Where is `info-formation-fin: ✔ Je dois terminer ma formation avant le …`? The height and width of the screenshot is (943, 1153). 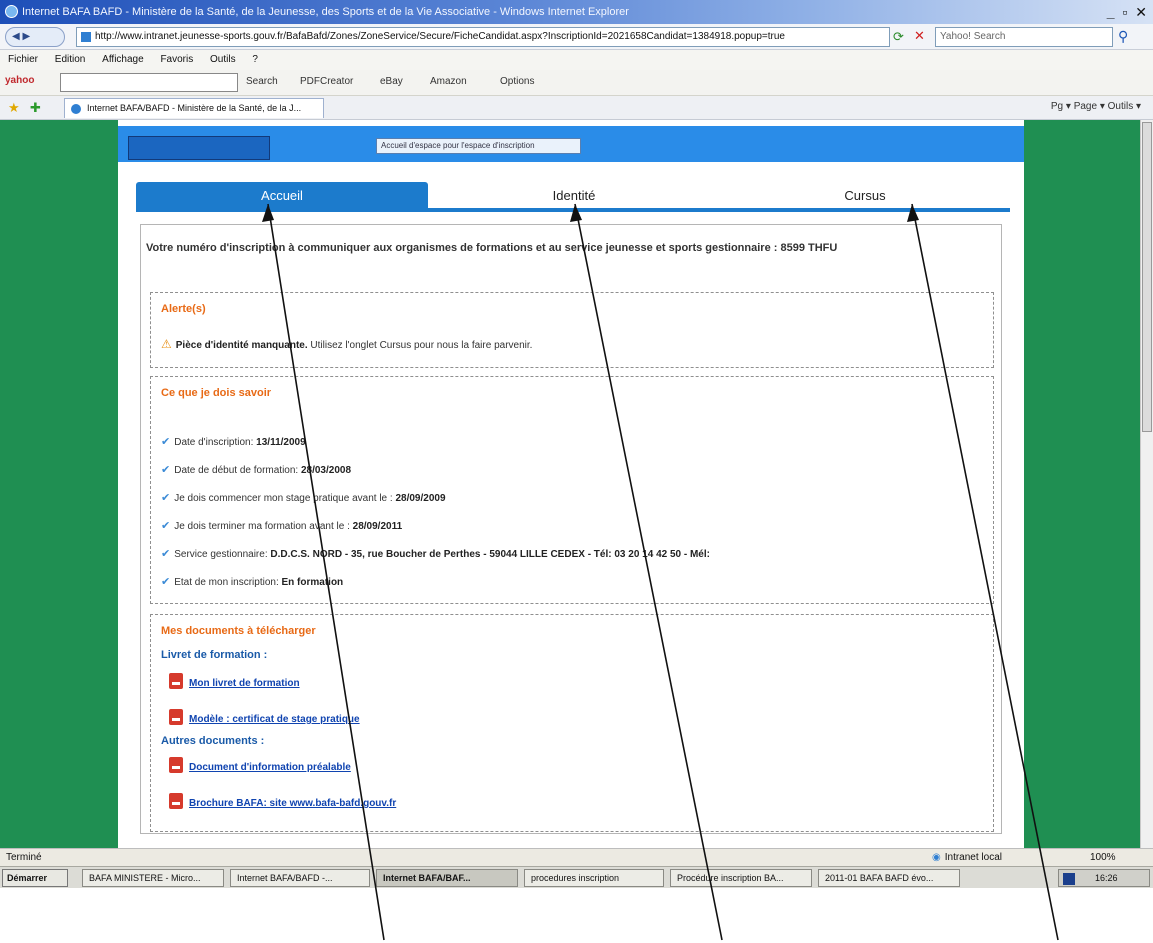 info-formation-fin: ✔ Je dois terminer ma formation avant le … is located at coordinates (281, 525).